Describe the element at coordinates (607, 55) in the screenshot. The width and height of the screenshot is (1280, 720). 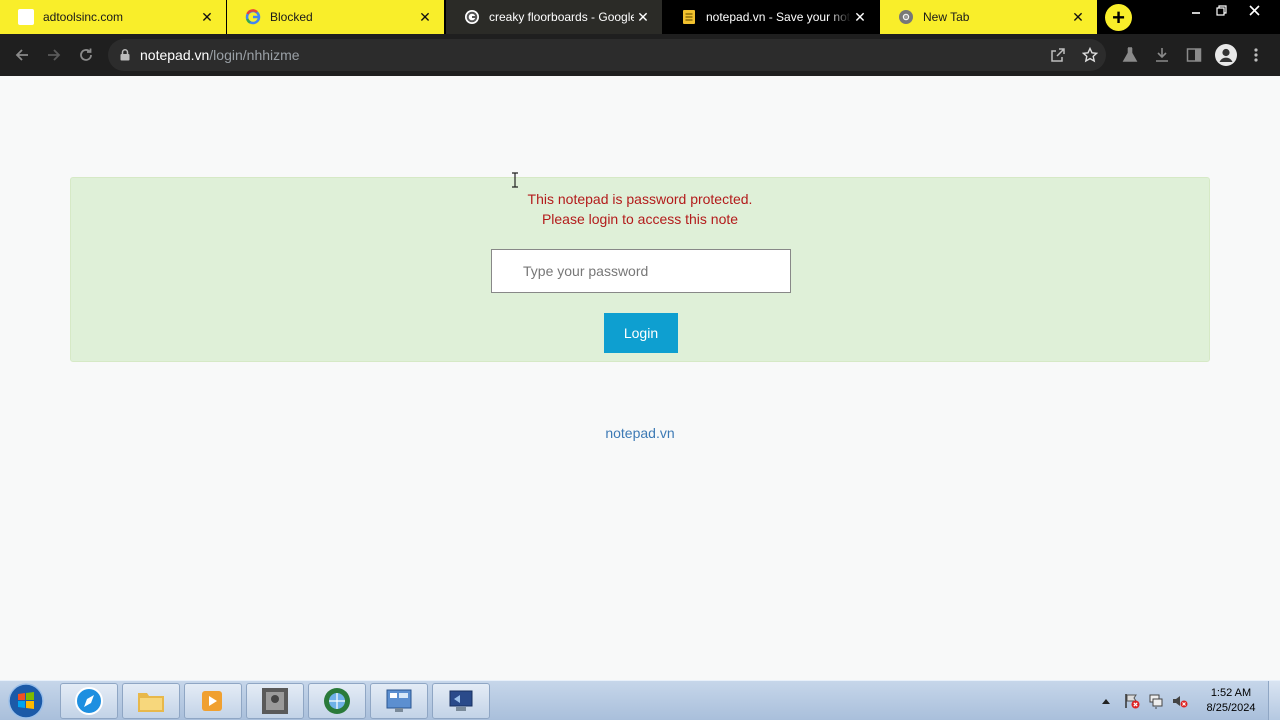
I see `address-bar: notepad.vn/login/nhhizme` at that location.